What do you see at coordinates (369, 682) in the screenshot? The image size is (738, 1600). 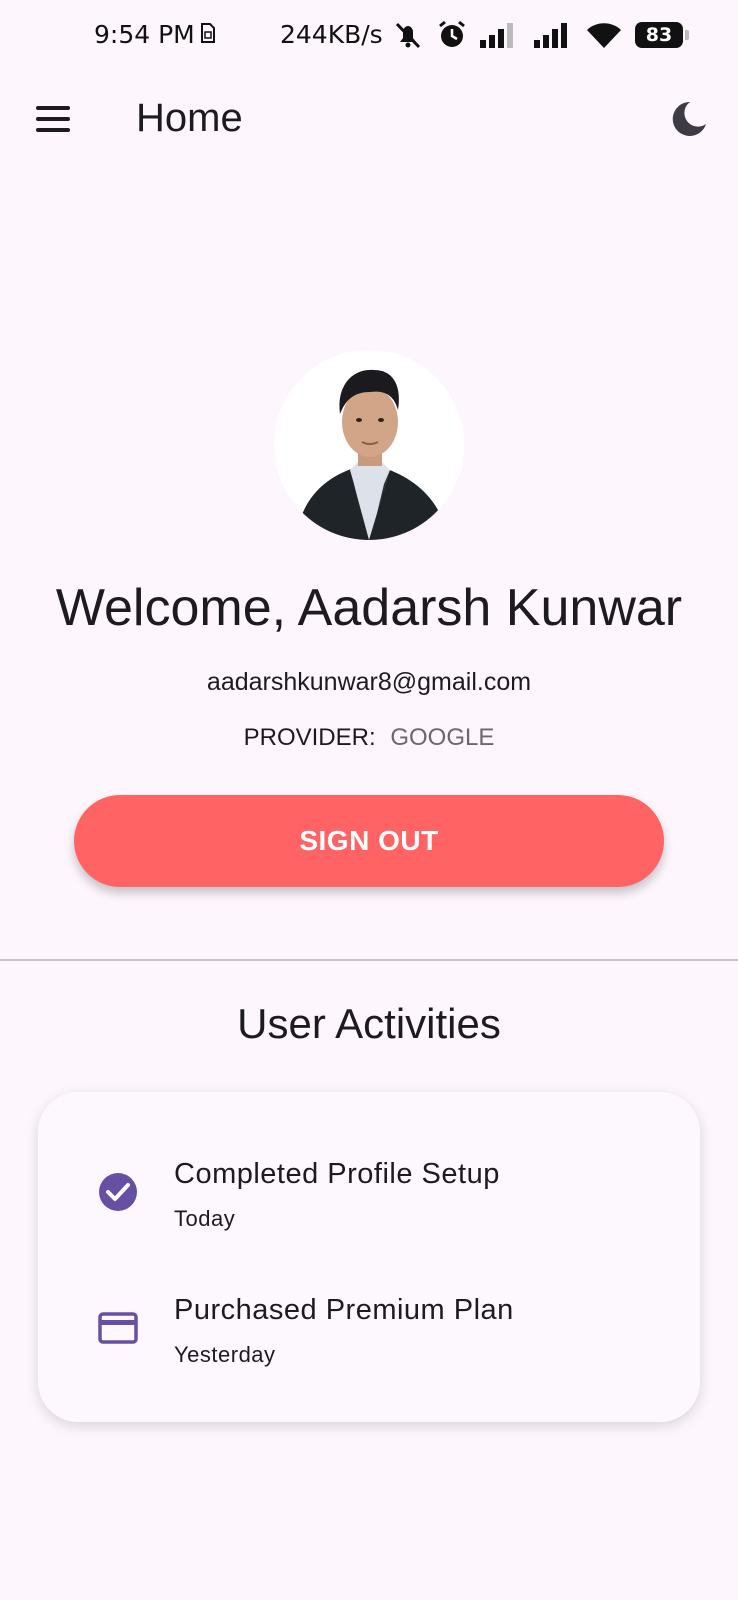 I see `user-email: aadarshkunwar8@gmail.com` at bounding box center [369, 682].